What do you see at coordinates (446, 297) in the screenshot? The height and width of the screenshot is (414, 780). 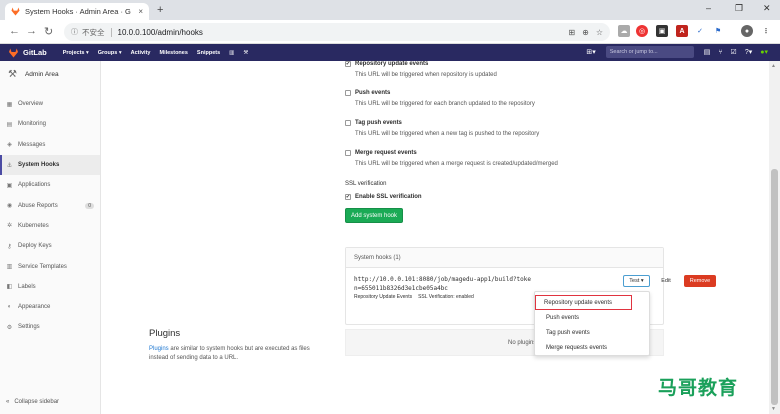 I see `hook-tag: SSL Verification: enabled` at bounding box center [446, 297].